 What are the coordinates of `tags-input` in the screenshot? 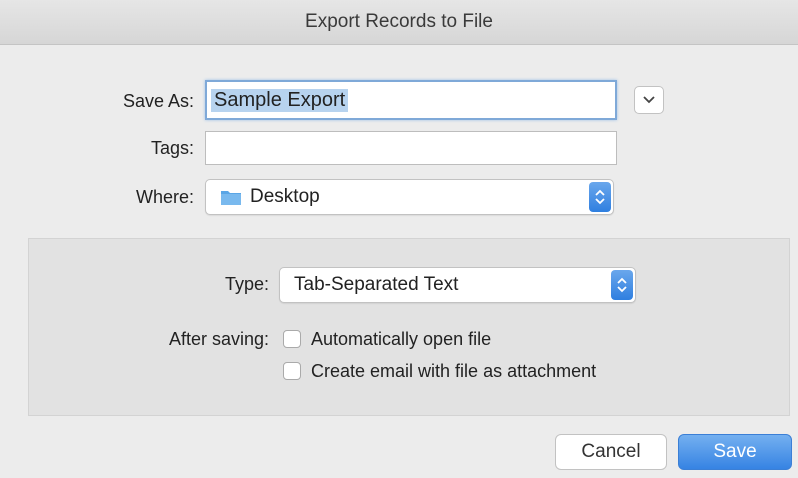 It's located at (411, 148).